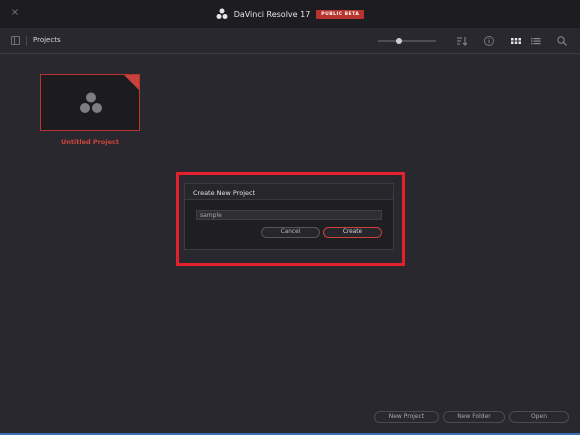 Image resolution: width=580 pixels, height=435 pixels. Describe the element at coordinates (536, 41) in the screenshot. I see `list-view-icon` at that location.